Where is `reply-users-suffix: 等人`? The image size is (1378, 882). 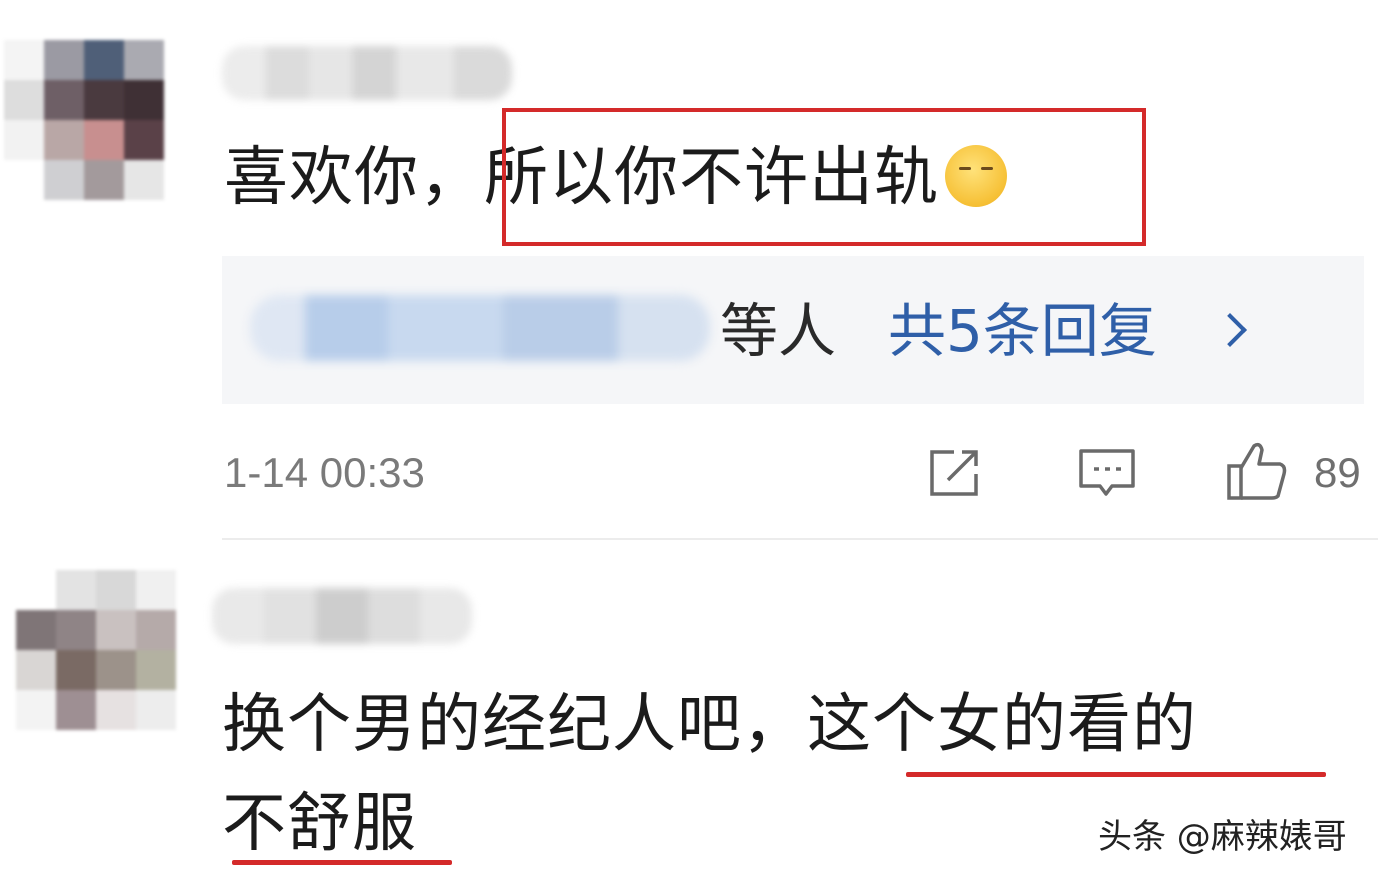 reply-users-suffix: 等人 is located at coordinates (778, 331).